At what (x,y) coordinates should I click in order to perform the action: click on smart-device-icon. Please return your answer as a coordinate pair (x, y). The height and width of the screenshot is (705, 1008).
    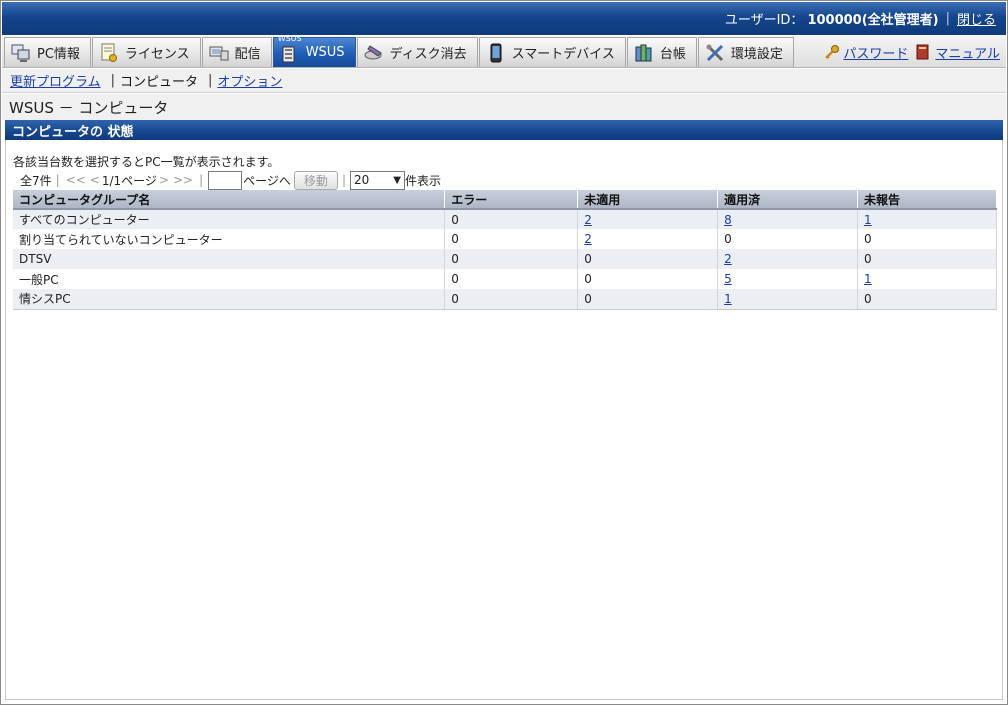
    Looking at the image, I should click on (496, 53).